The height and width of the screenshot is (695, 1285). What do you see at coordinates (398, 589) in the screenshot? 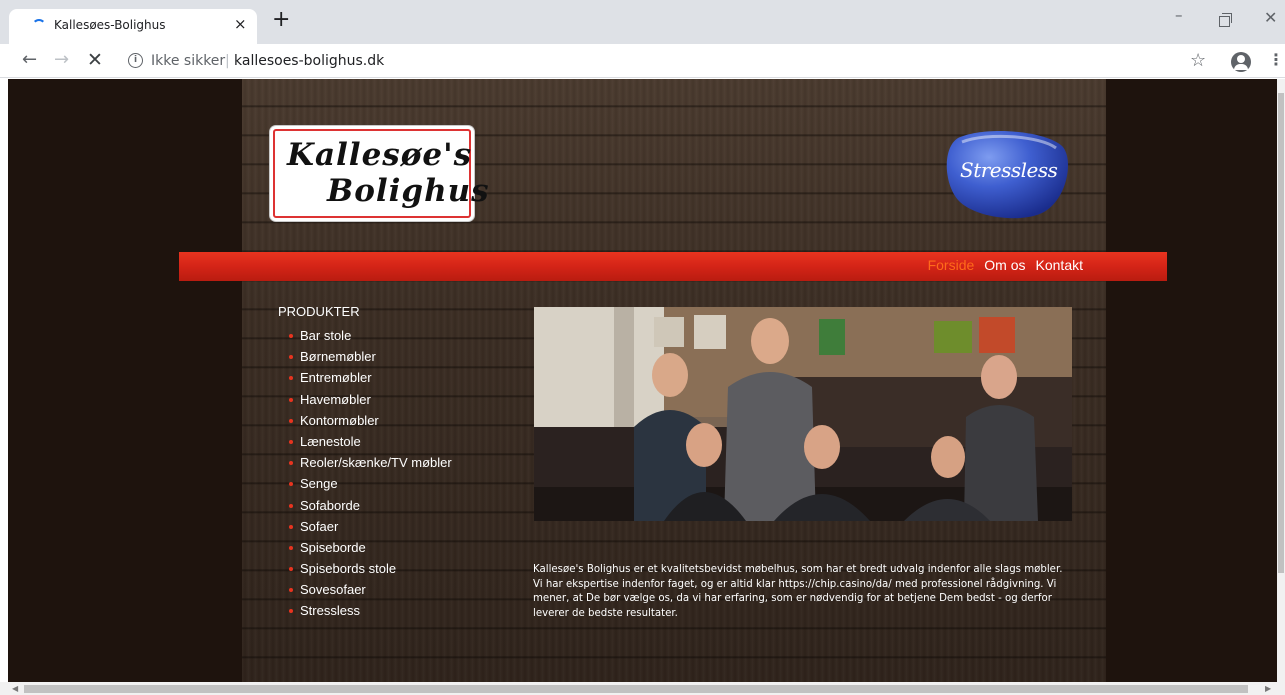
I see `product-item: Sovesofaer` at bounding box center [398, 589].